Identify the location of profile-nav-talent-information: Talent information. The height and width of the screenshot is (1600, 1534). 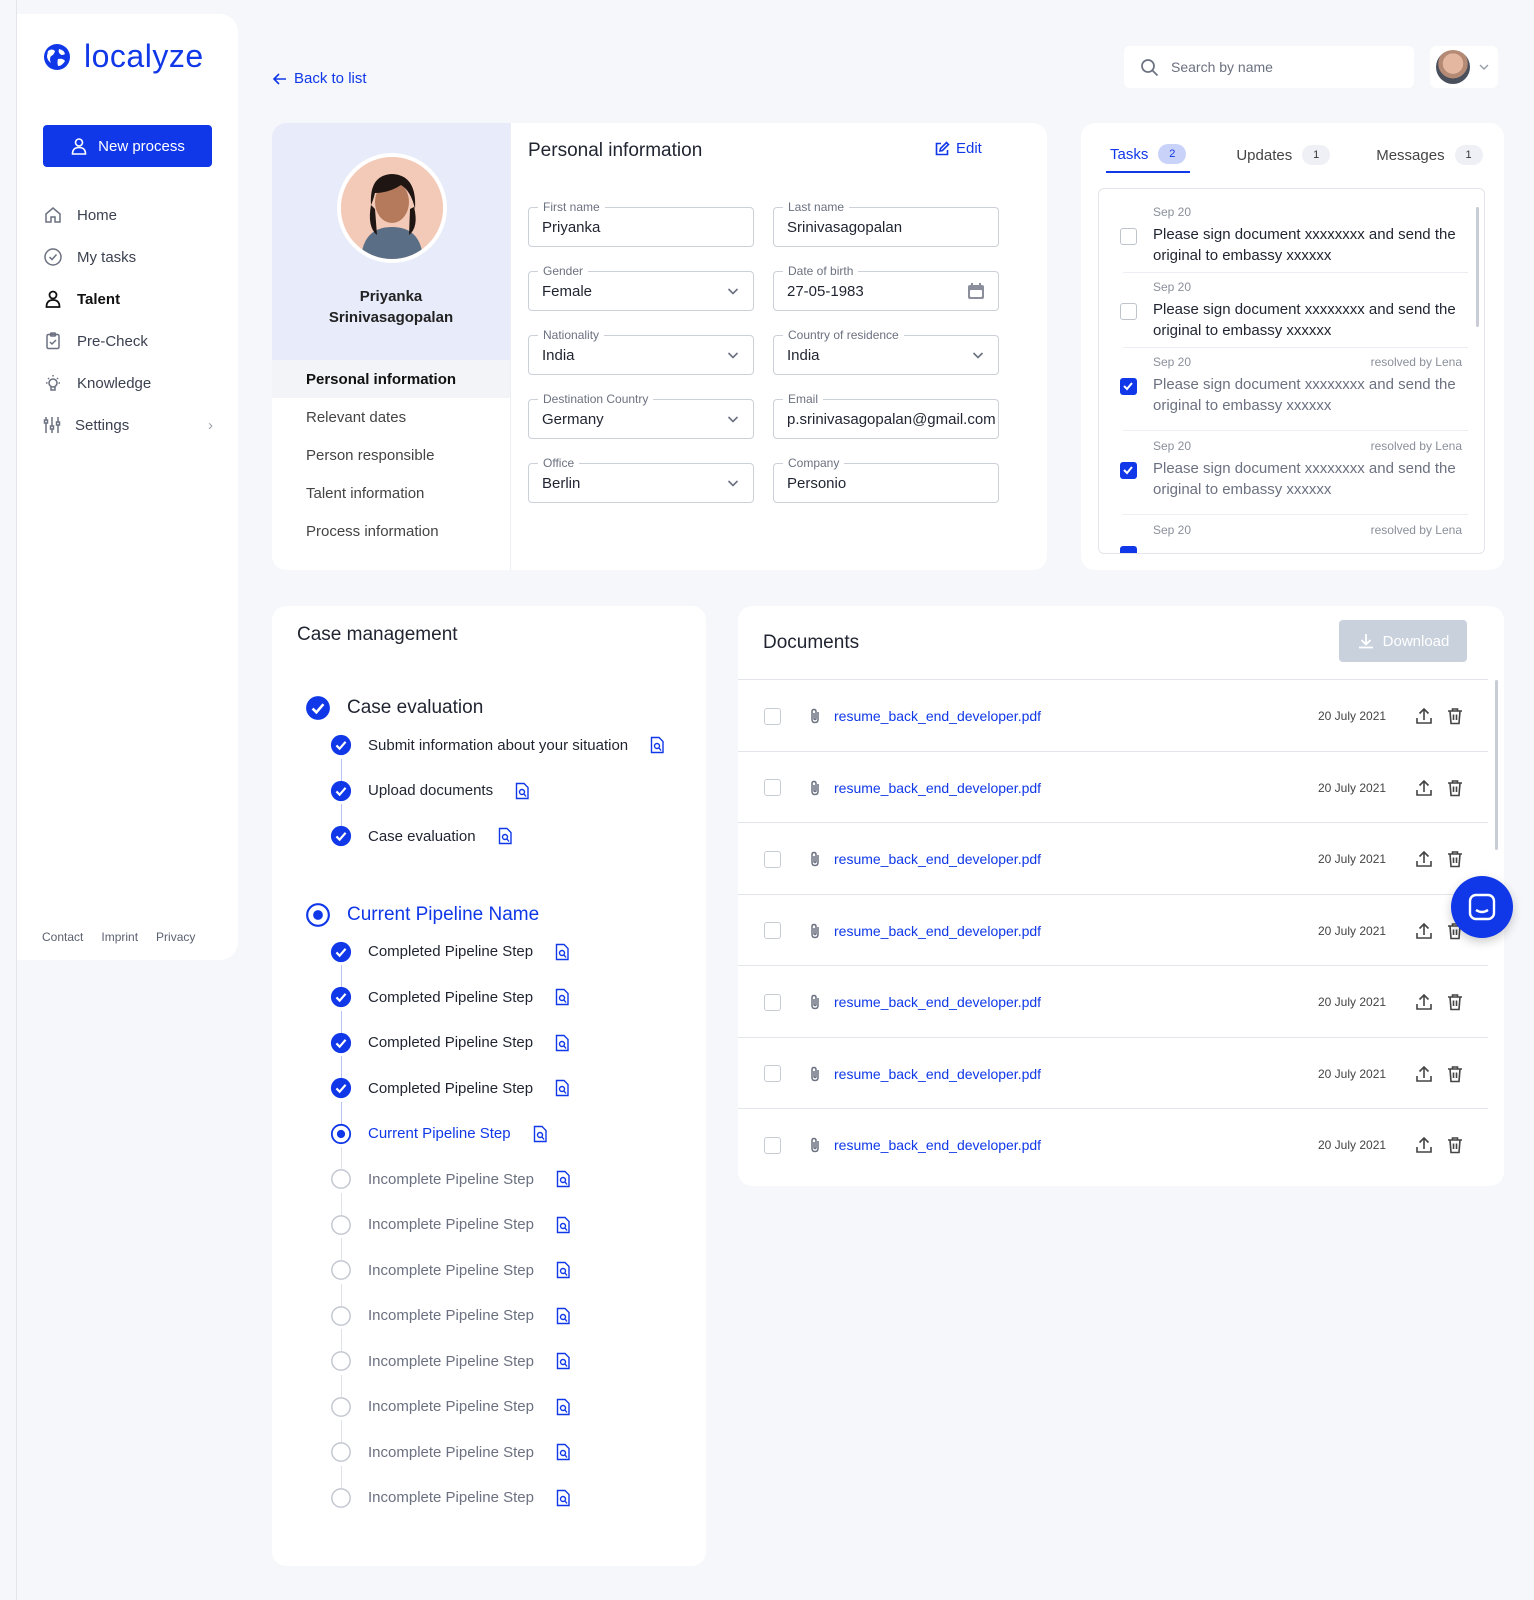
(391, 493).